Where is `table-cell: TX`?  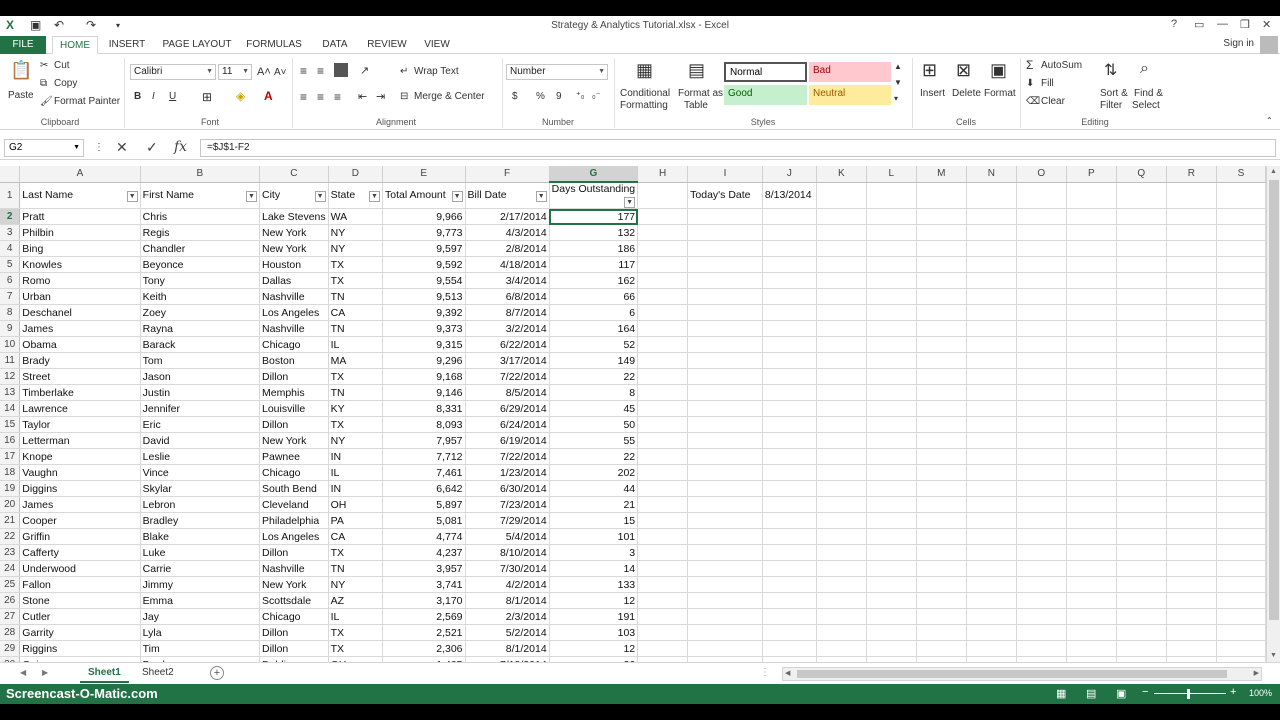
table-cell: TX is located at coordinates (355, 376).